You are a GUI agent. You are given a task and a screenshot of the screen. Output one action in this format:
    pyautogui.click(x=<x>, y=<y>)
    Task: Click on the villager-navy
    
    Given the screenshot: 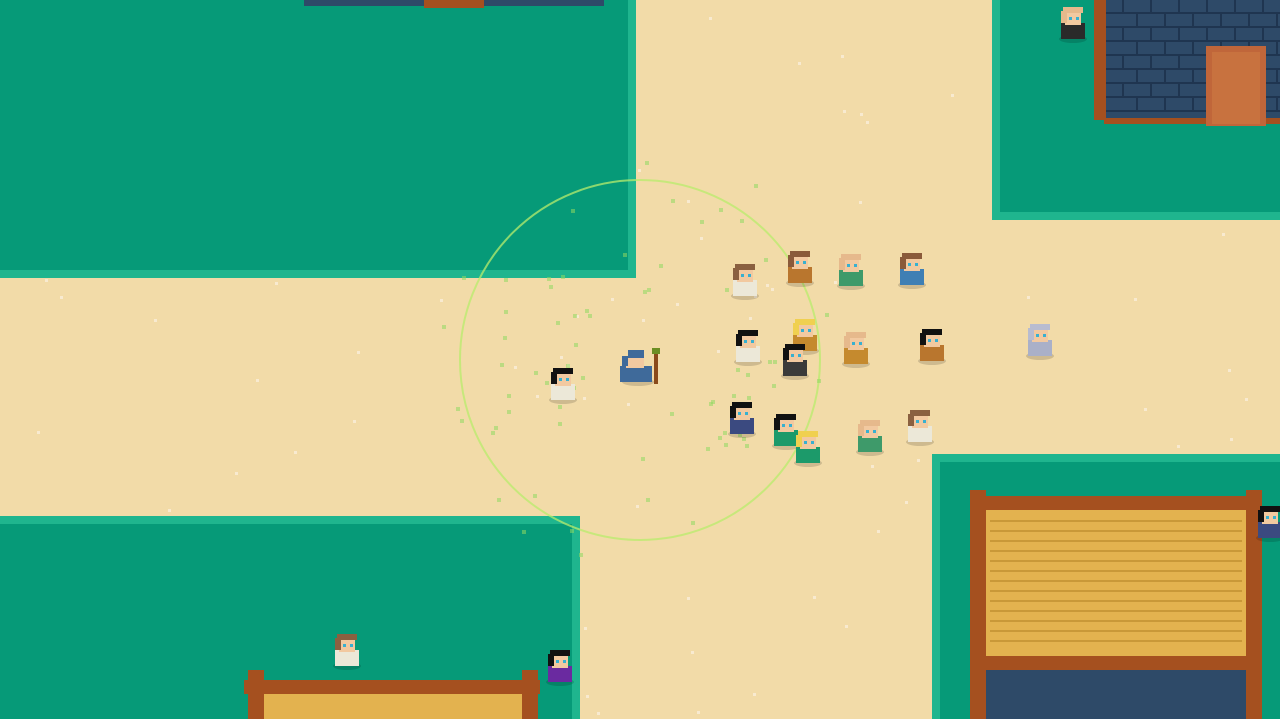 What is the action you would take?
    pyautogui.click(x=742, y=420)
    